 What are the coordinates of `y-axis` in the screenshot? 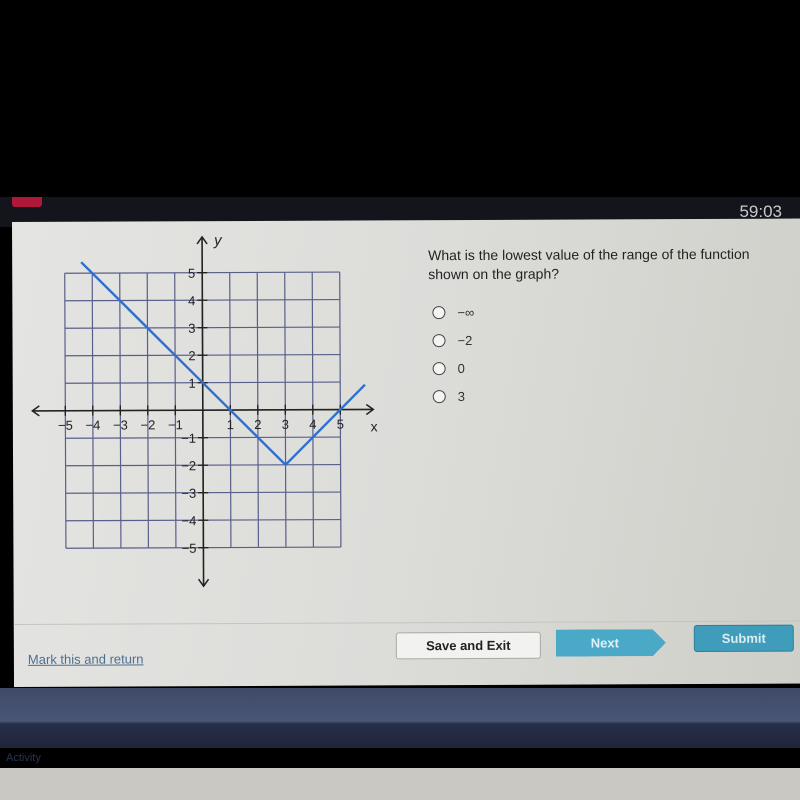 It's located at (203, 411).